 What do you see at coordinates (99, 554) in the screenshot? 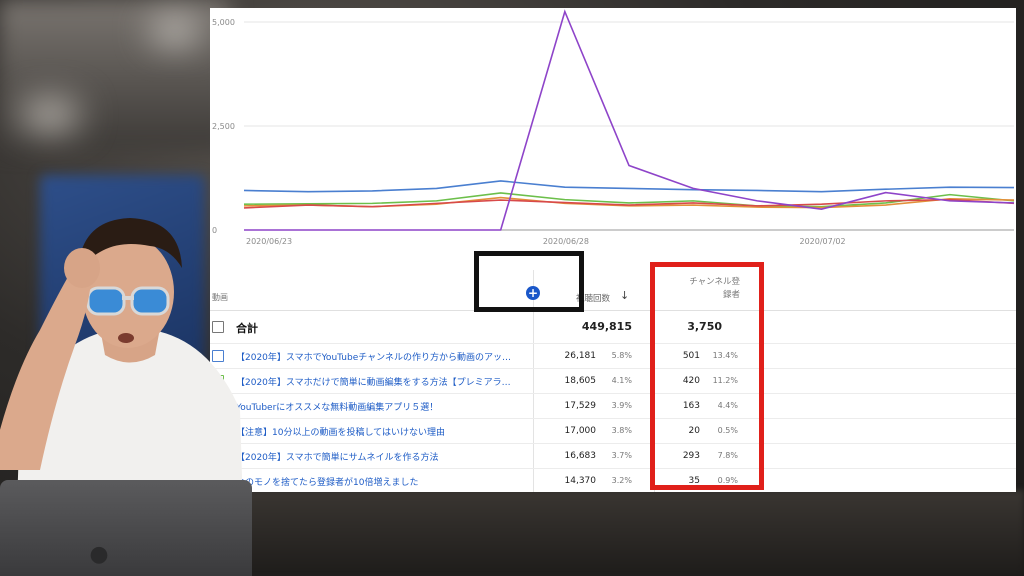
I see `apple-logo-icon: ●` at bounding box center [99, 554].